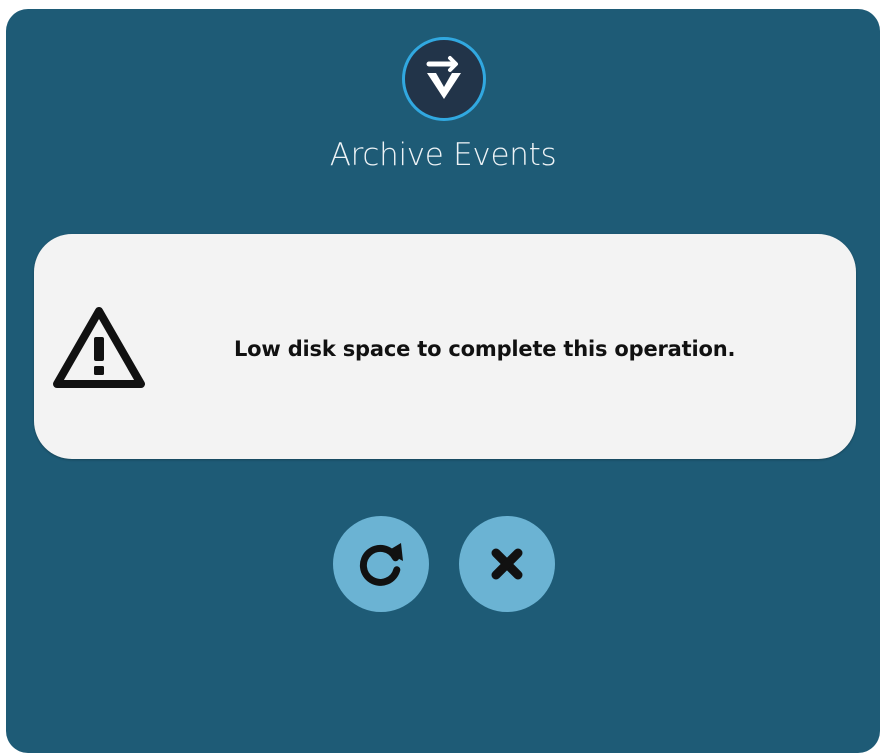  I want to click on close-icon, so click(507, 564).